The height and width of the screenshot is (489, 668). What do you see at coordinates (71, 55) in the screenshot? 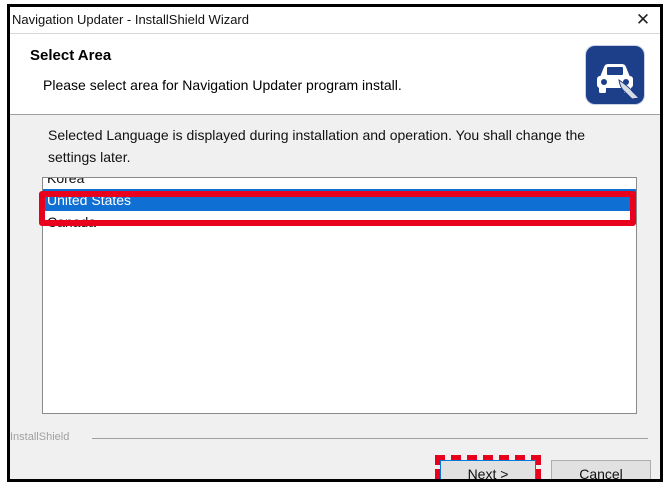
I see `page-title: Select Area` at bounding box center [71, 55].